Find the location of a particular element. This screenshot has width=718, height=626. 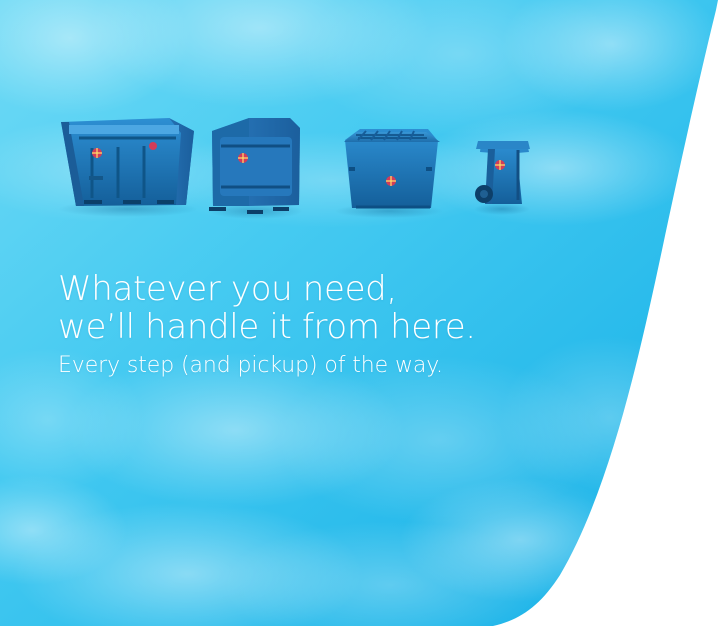

compactor-dumpster-icon is located at coordinates (255, 168).